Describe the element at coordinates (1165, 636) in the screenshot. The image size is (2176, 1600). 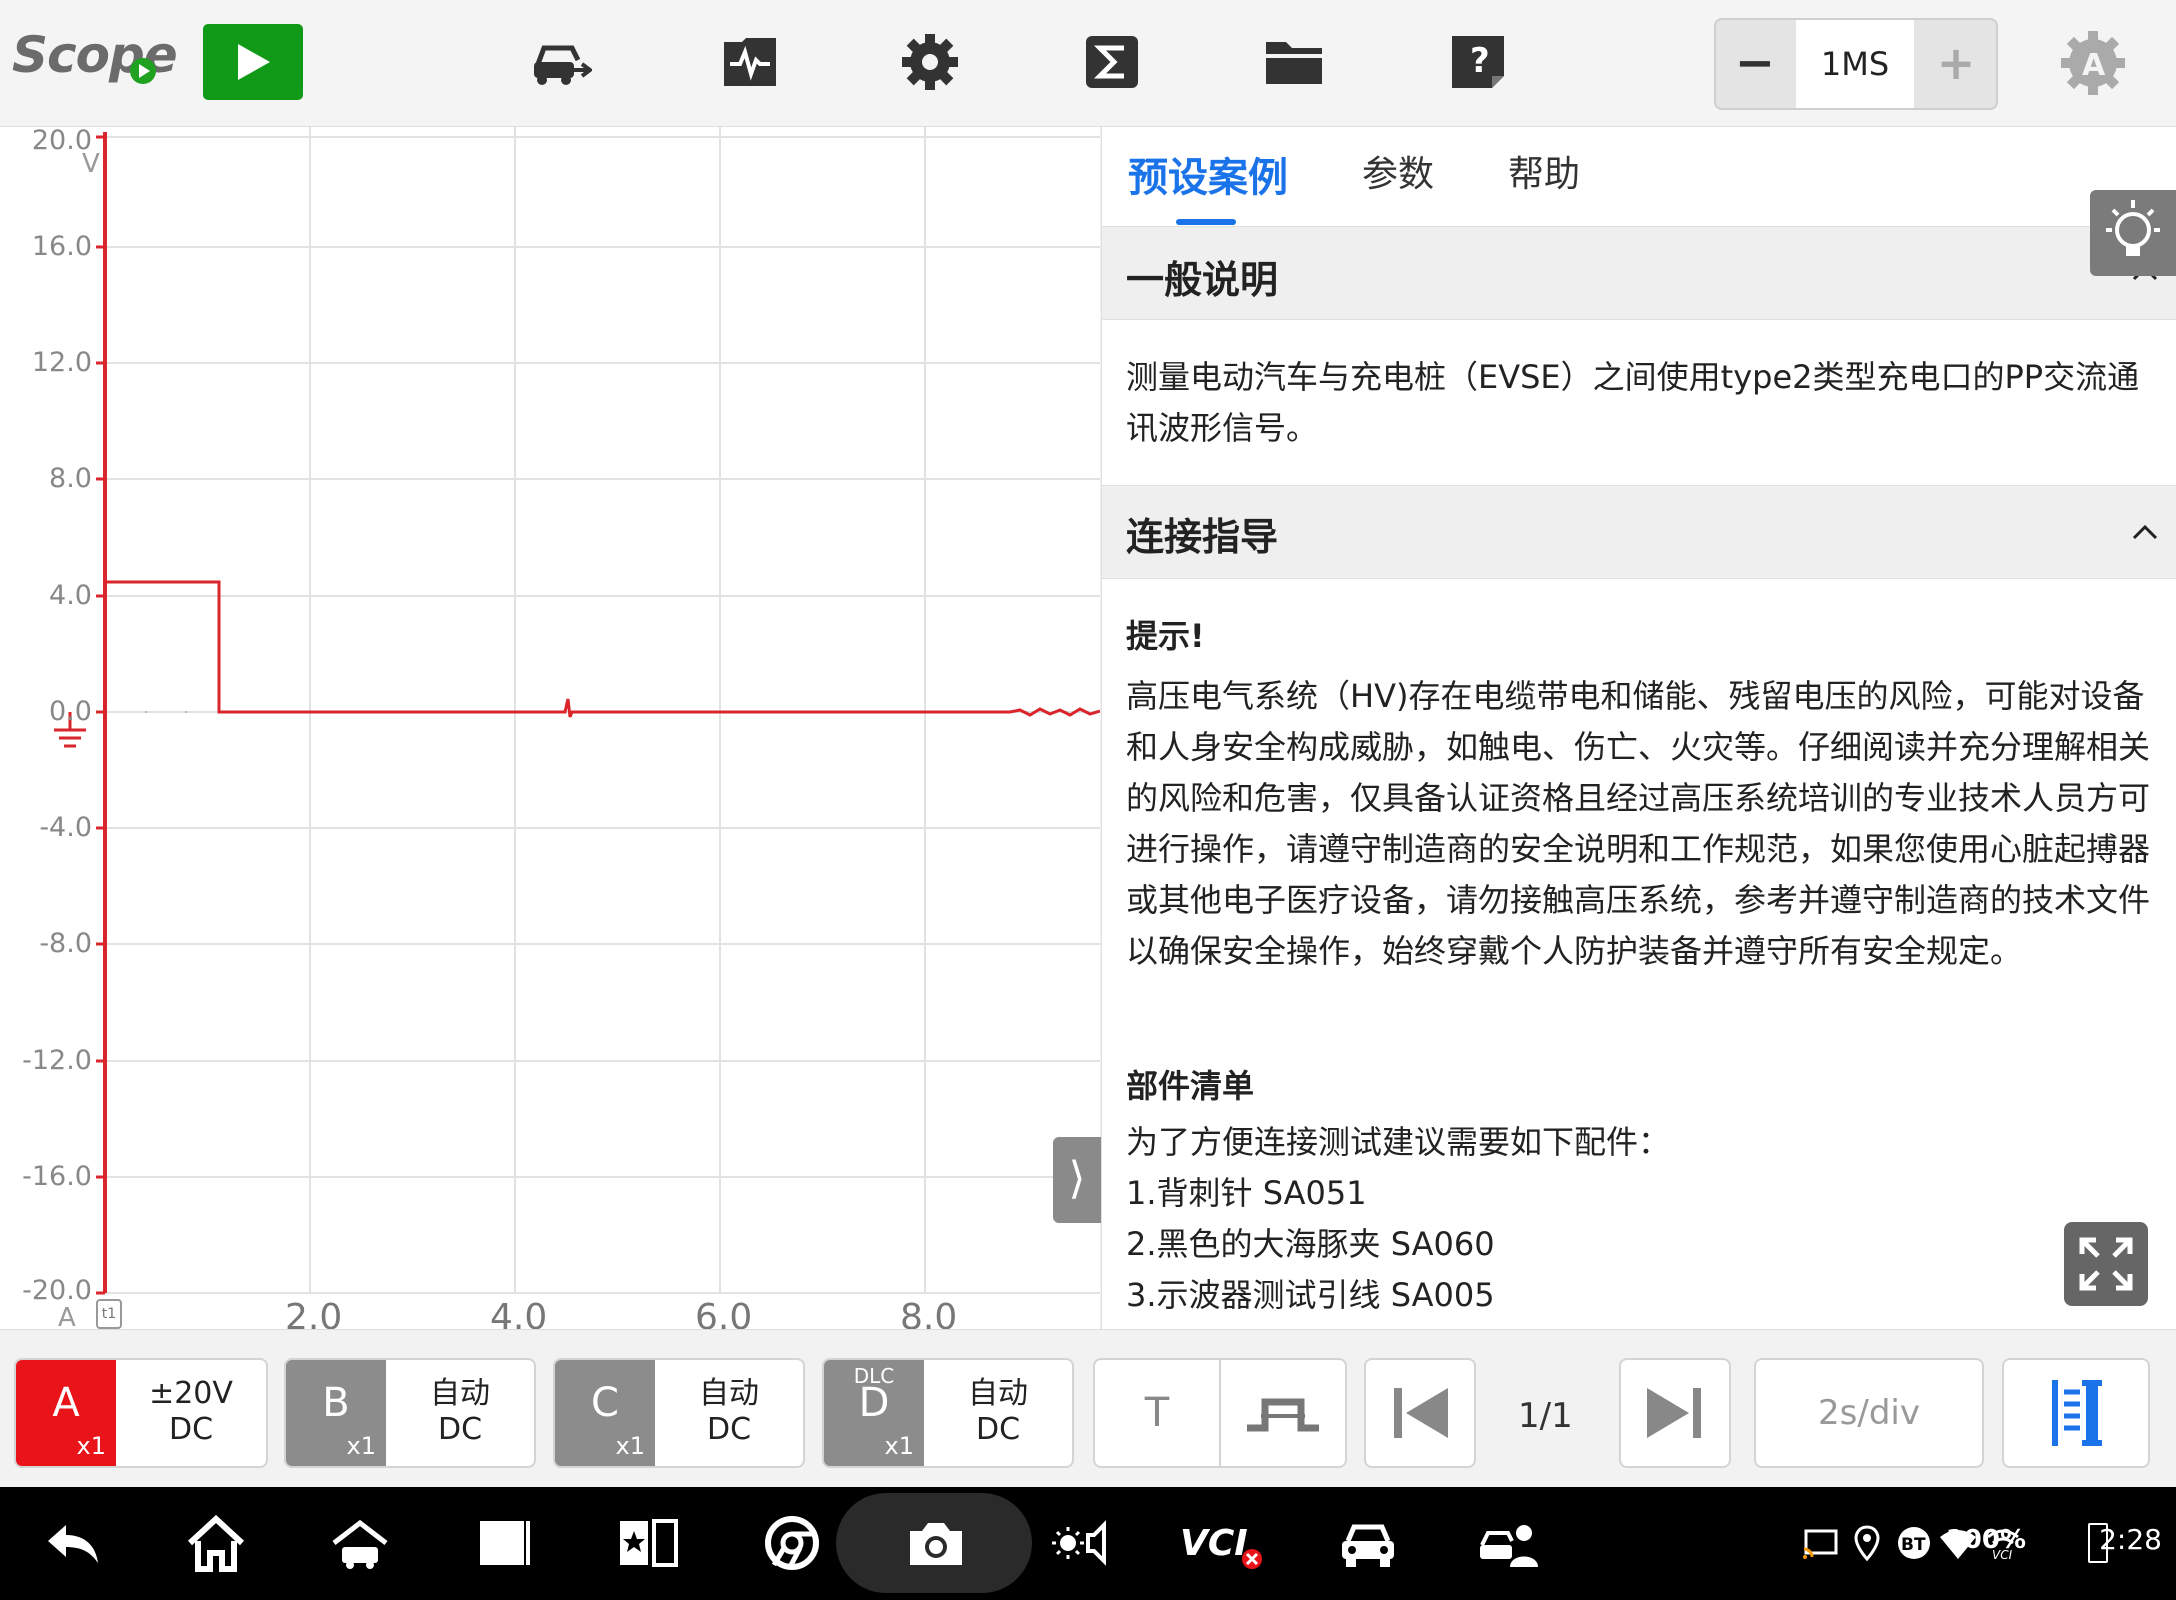
I see `tip-title: 提示!` at that location.